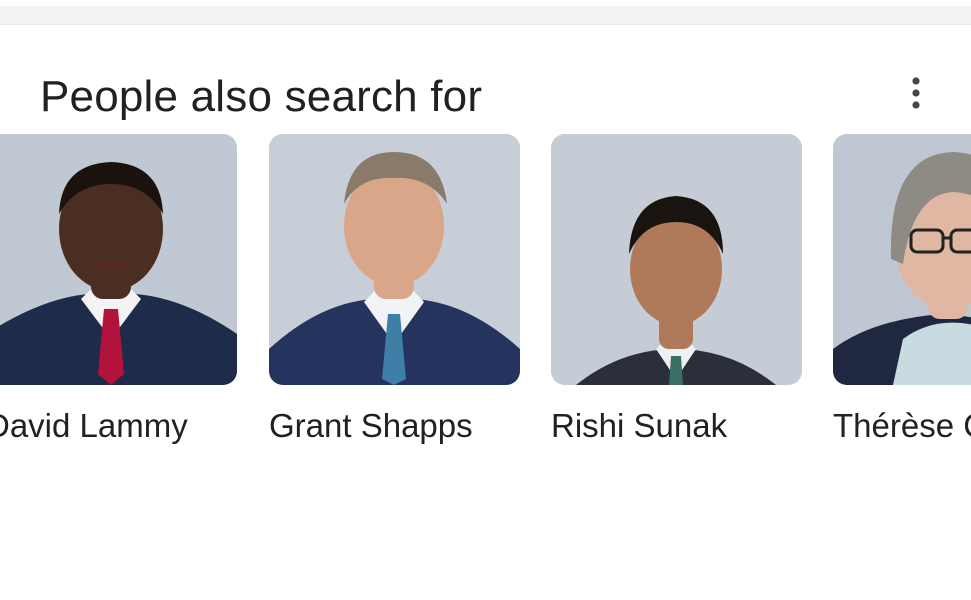  Describe the element at coordinates (485, 3) in the screenshot. I see `top-strip-highlight` at that location.